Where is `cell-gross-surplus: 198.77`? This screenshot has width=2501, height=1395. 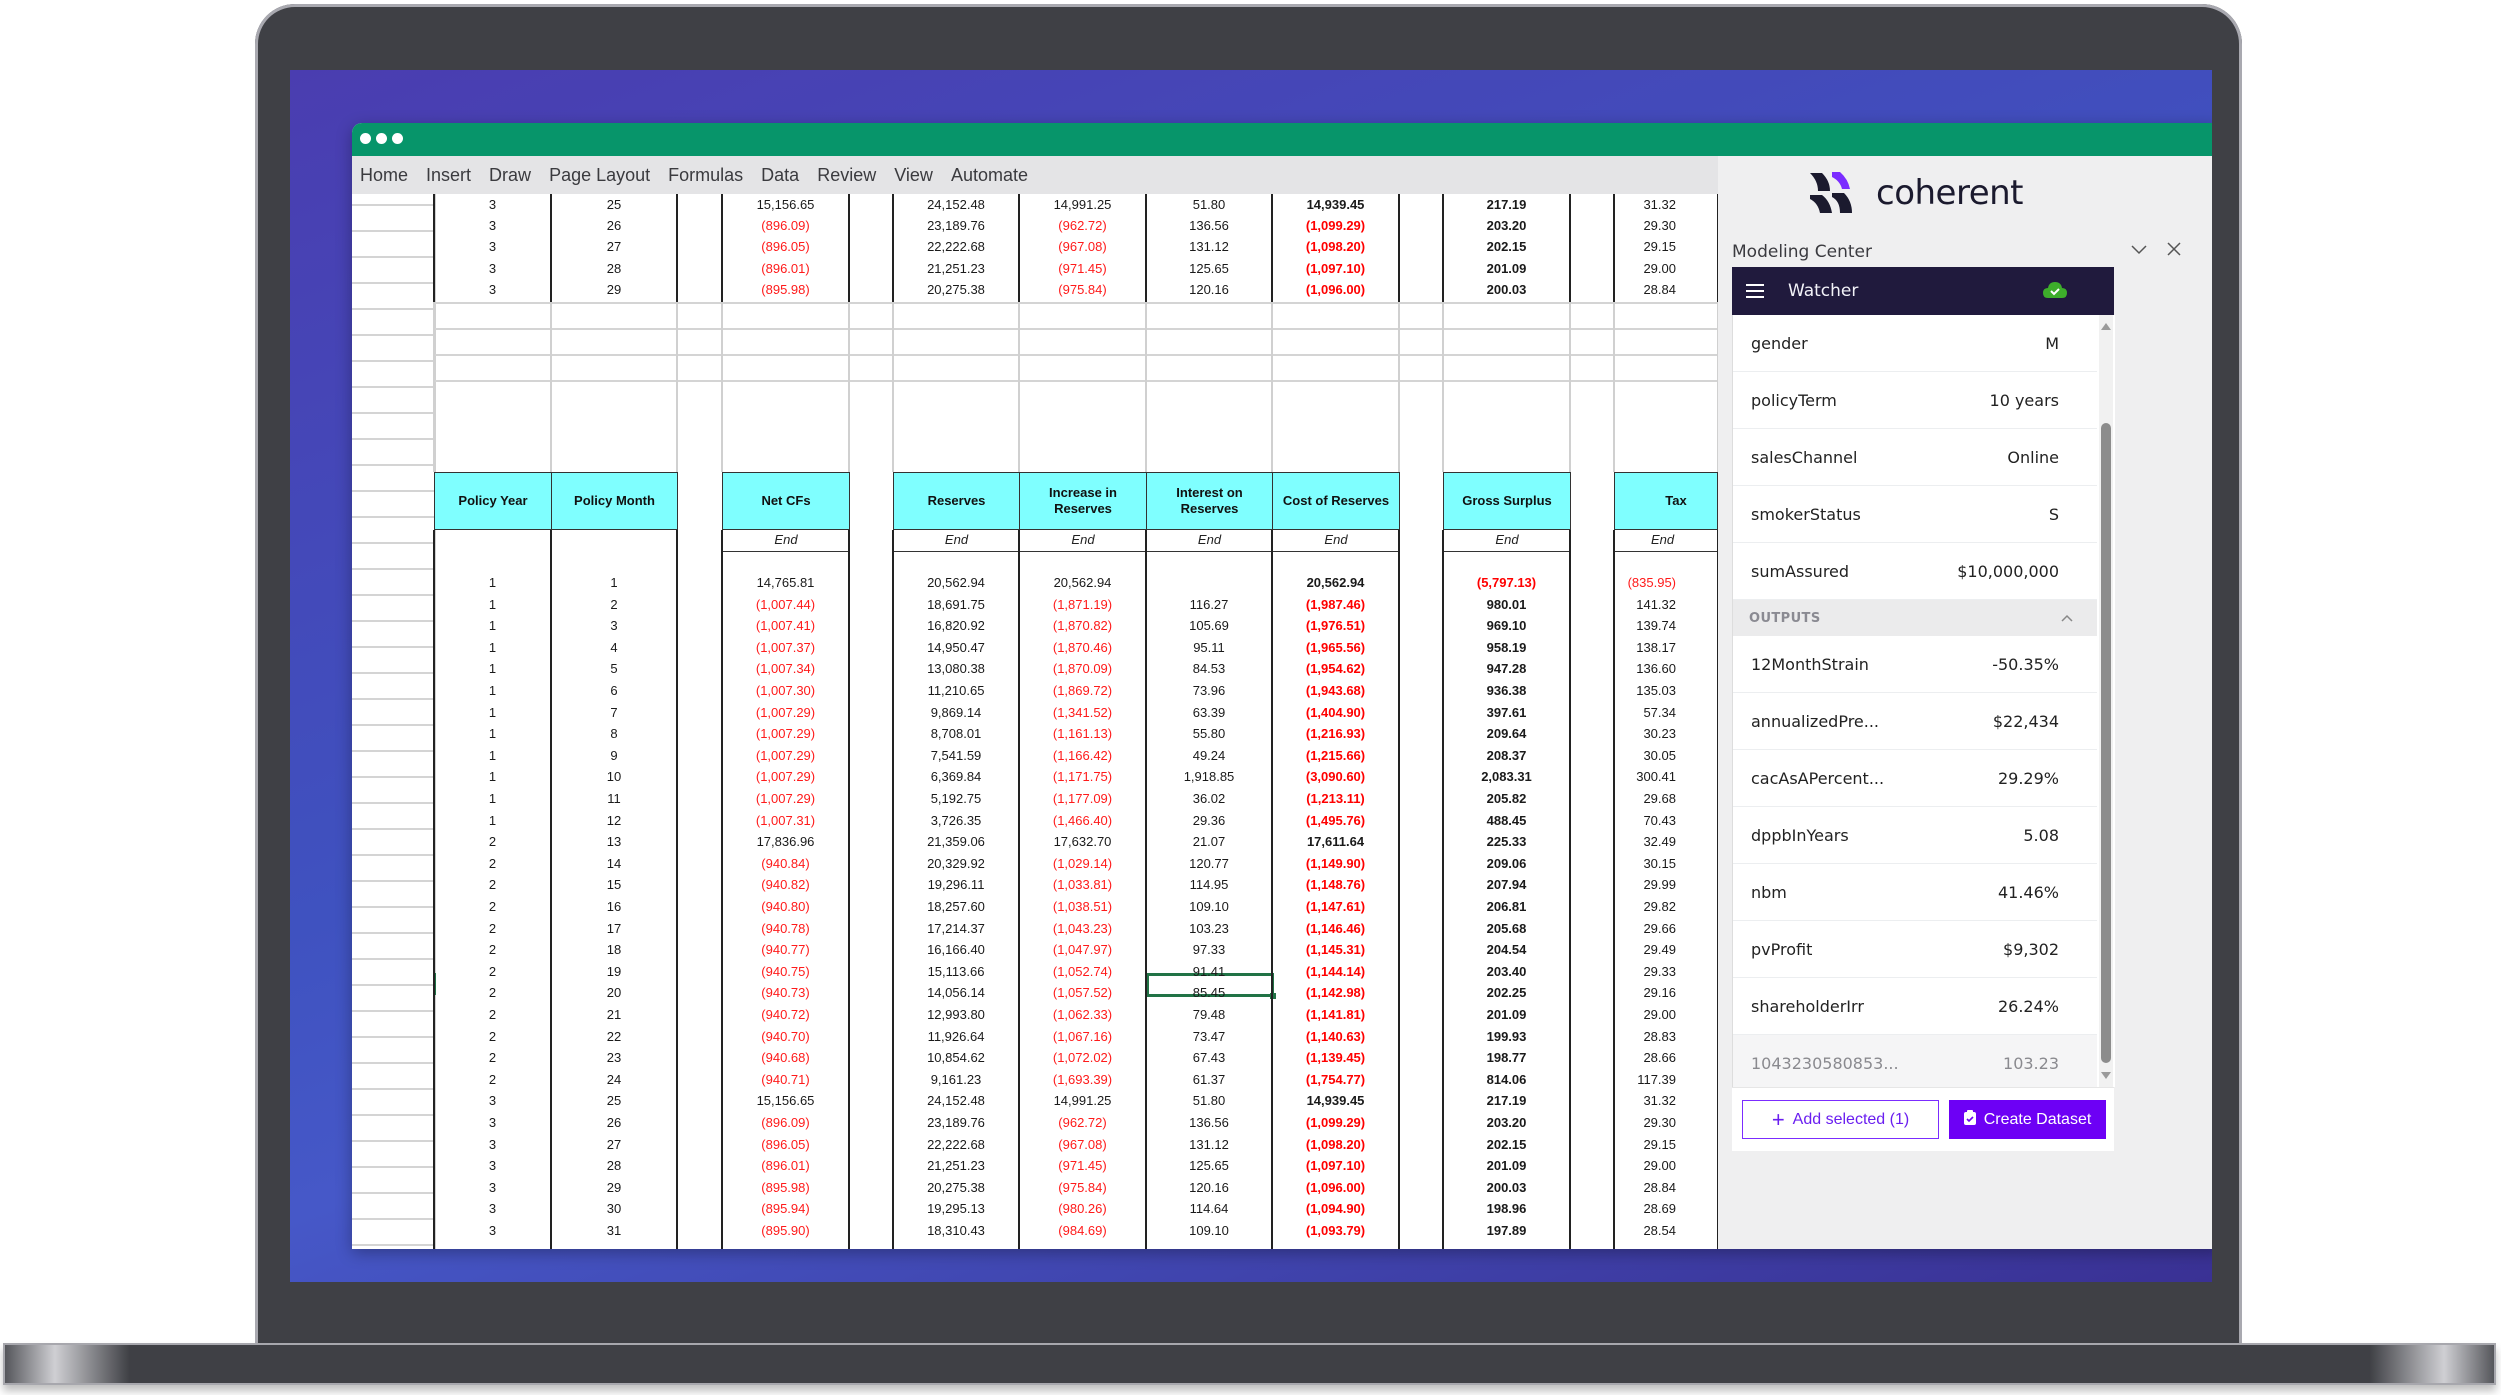
cell-gross-surplus: 198.77 is located at coordinates (1506, 1057).